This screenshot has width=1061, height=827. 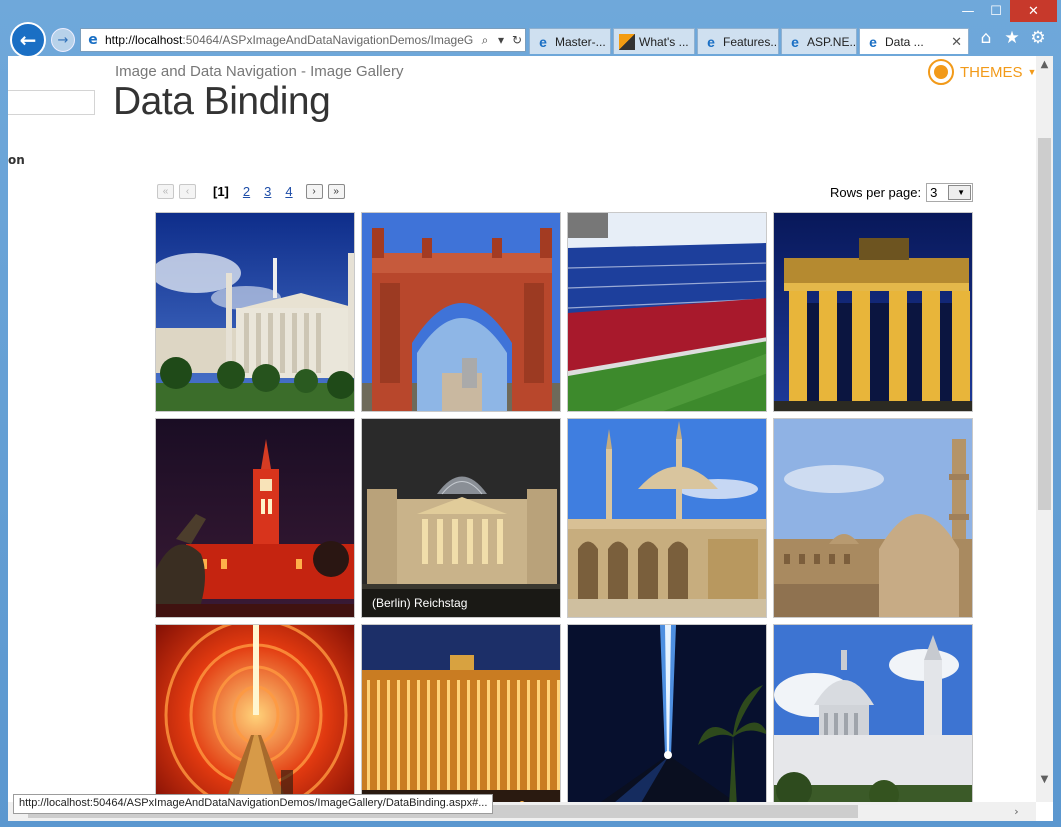 I want to click on gallery-image-athens-academy, so click(x=255, y=312).